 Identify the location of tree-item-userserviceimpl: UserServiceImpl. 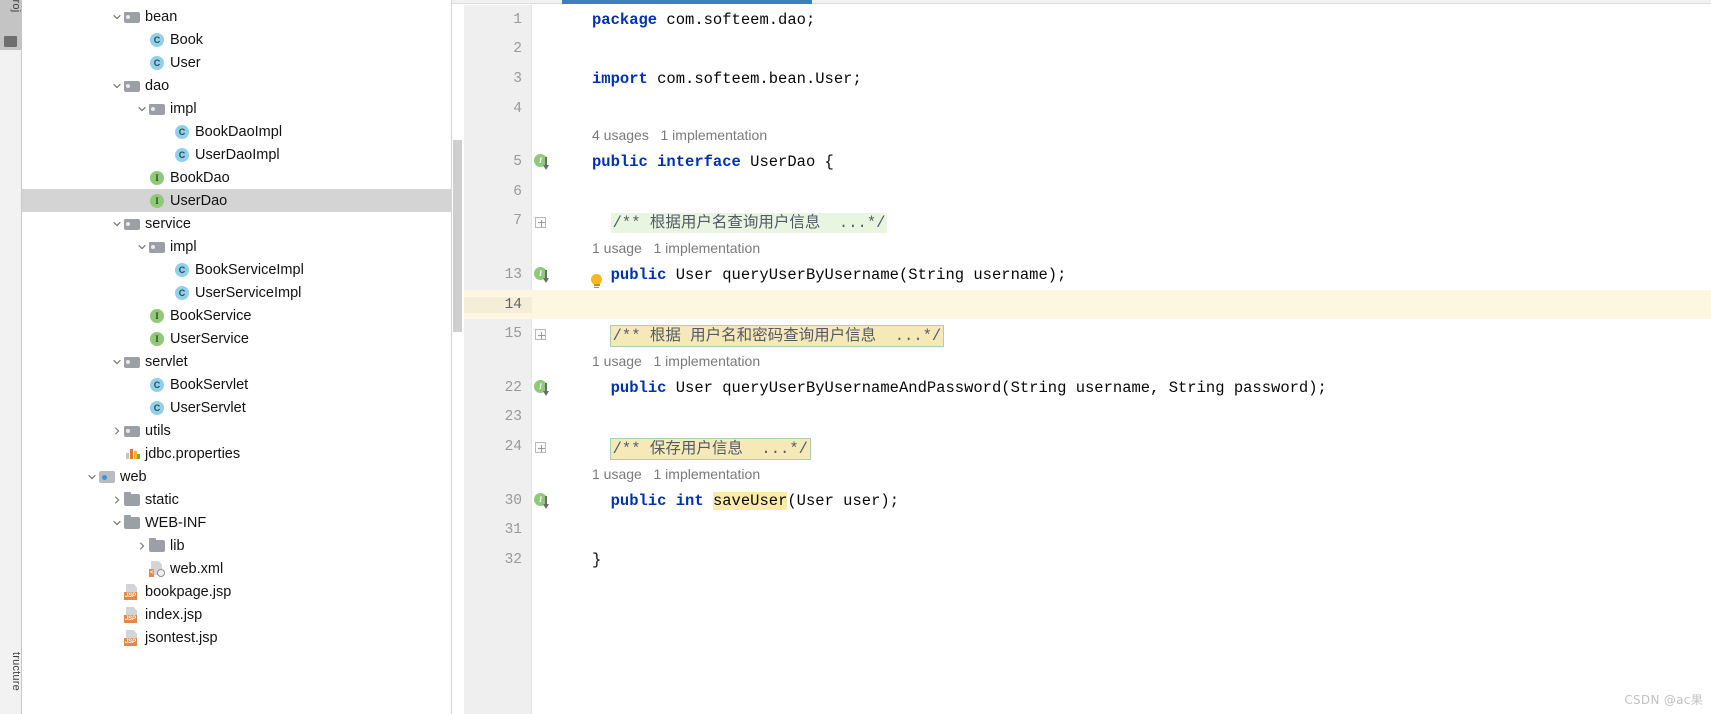
(236, 292).